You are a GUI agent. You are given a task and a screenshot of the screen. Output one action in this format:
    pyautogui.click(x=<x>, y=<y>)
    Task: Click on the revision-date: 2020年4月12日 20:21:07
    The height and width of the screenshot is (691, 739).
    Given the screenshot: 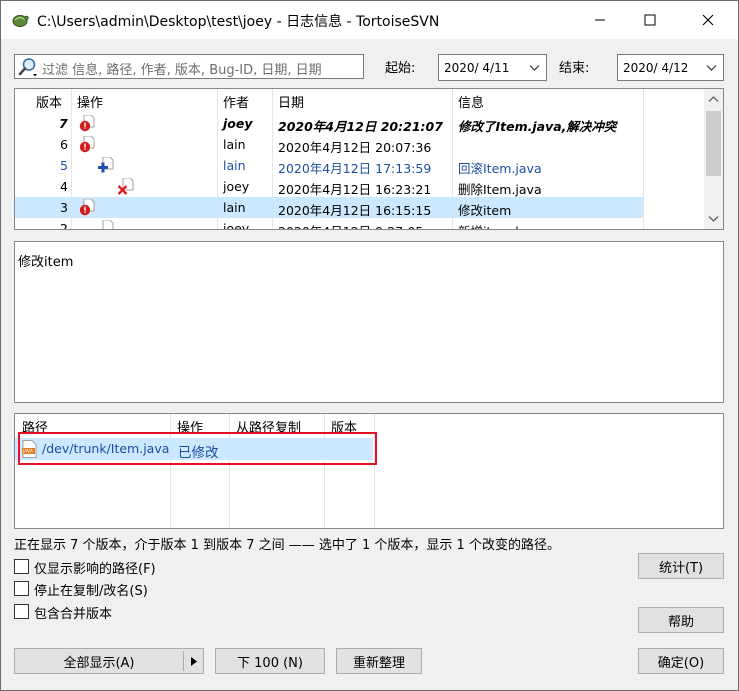 What is the action you would take?
    pyautogui.click(x=360, y=126)
    